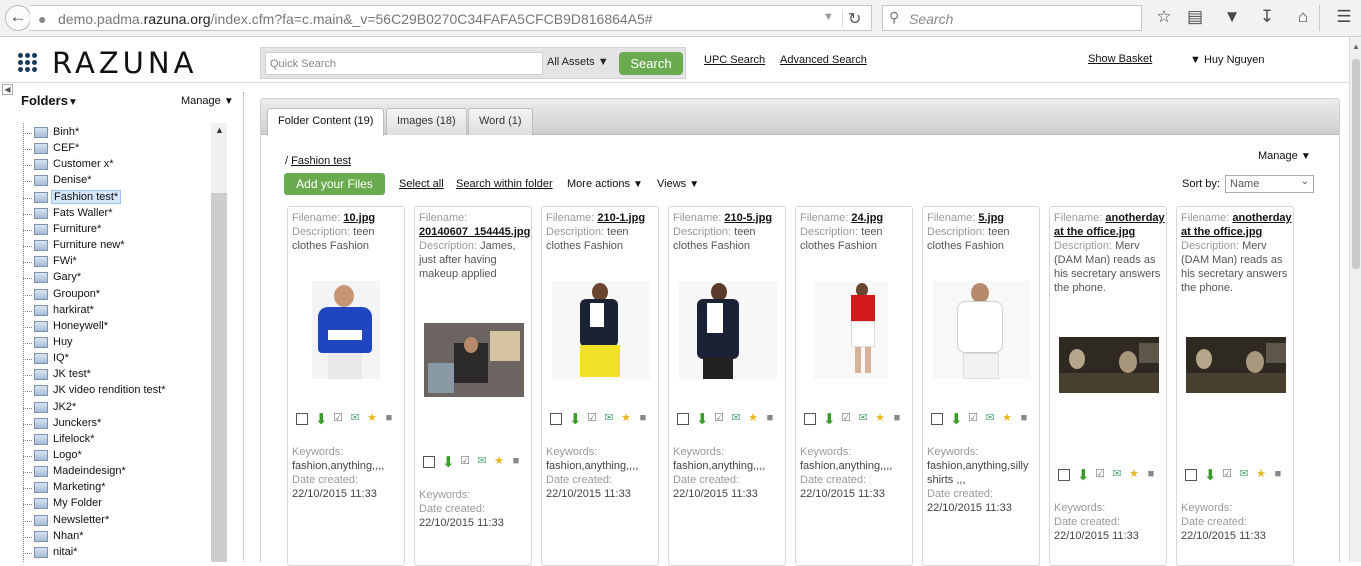 The height and width of the screenshot is (566, 1361). Describe the element at coordinates (1303, 17) in the screenshot. I see `home-icon: ⌂` at that location.